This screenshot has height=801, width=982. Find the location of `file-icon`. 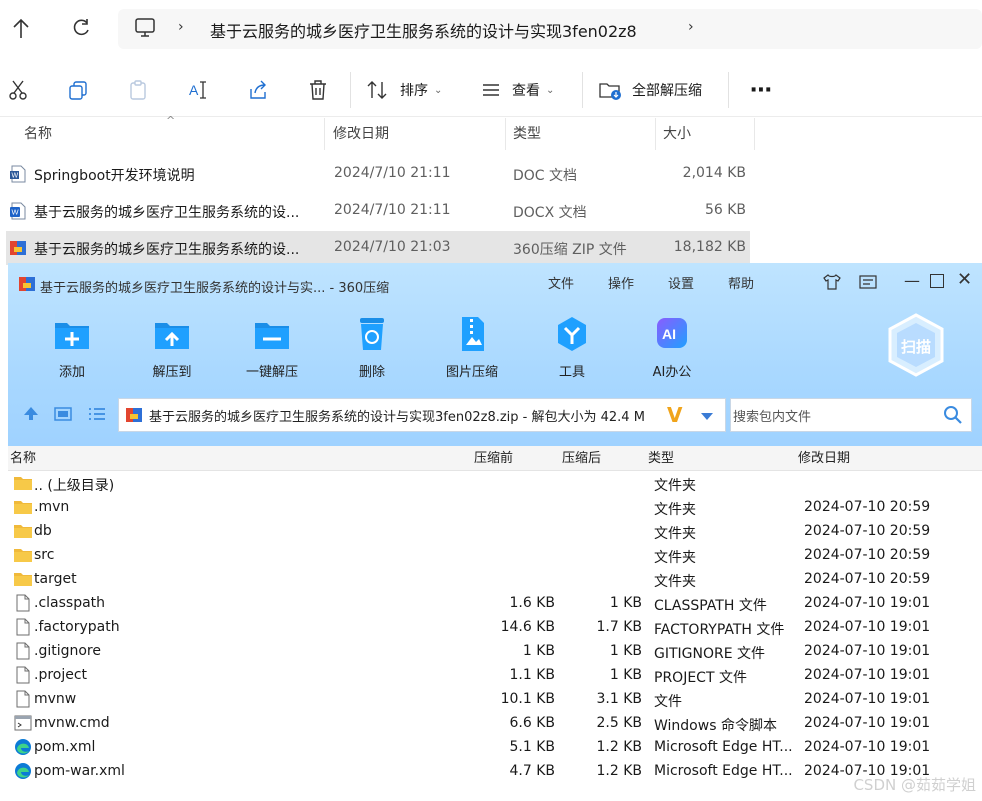

file-icon is located at coordinates (23, 675).